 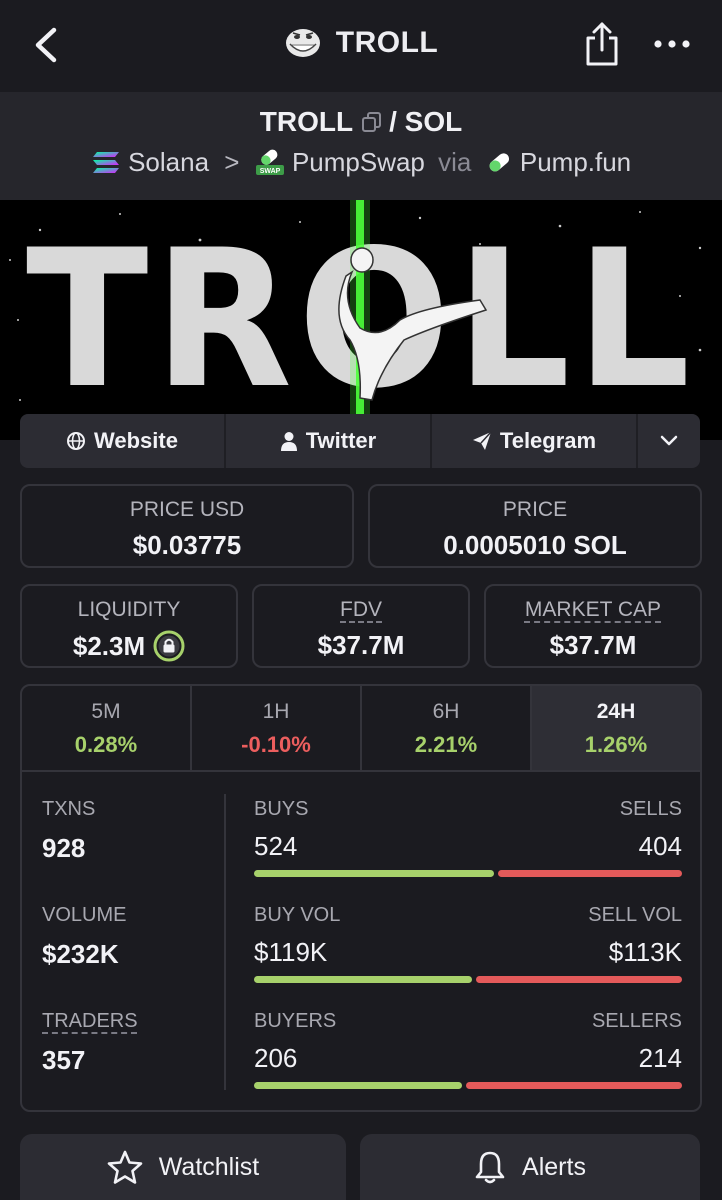 I want to click on social-links-bar: Website Twitter Telegram, so click(x=360, y=441).